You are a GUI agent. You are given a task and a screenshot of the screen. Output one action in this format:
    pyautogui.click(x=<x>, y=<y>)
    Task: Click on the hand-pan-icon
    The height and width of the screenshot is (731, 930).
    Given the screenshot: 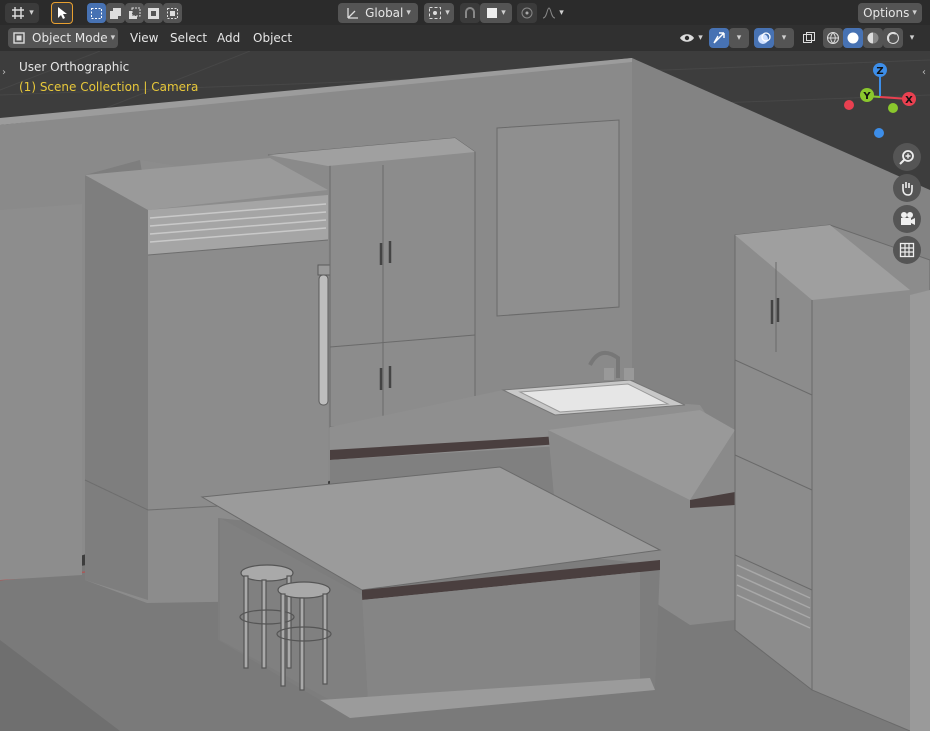 What is the action you would take?
    pyautogui.click(x=907, y=189)
    